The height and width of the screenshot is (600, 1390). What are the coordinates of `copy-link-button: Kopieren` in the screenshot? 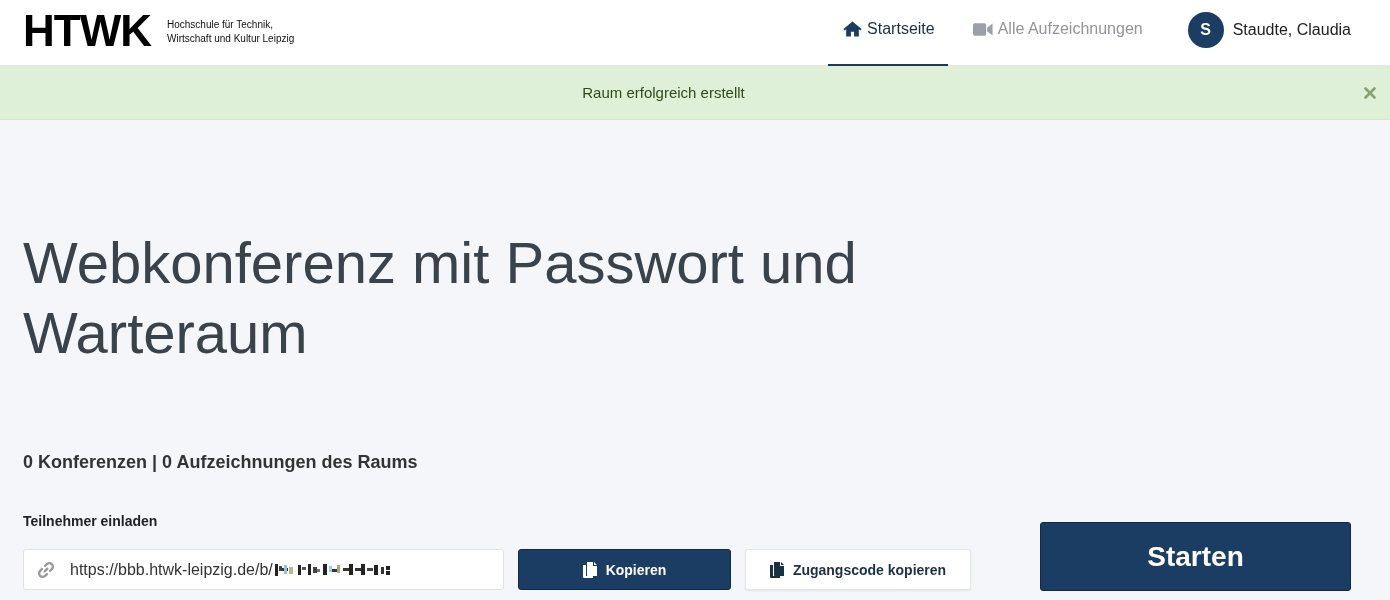 It's located at (624, 569).